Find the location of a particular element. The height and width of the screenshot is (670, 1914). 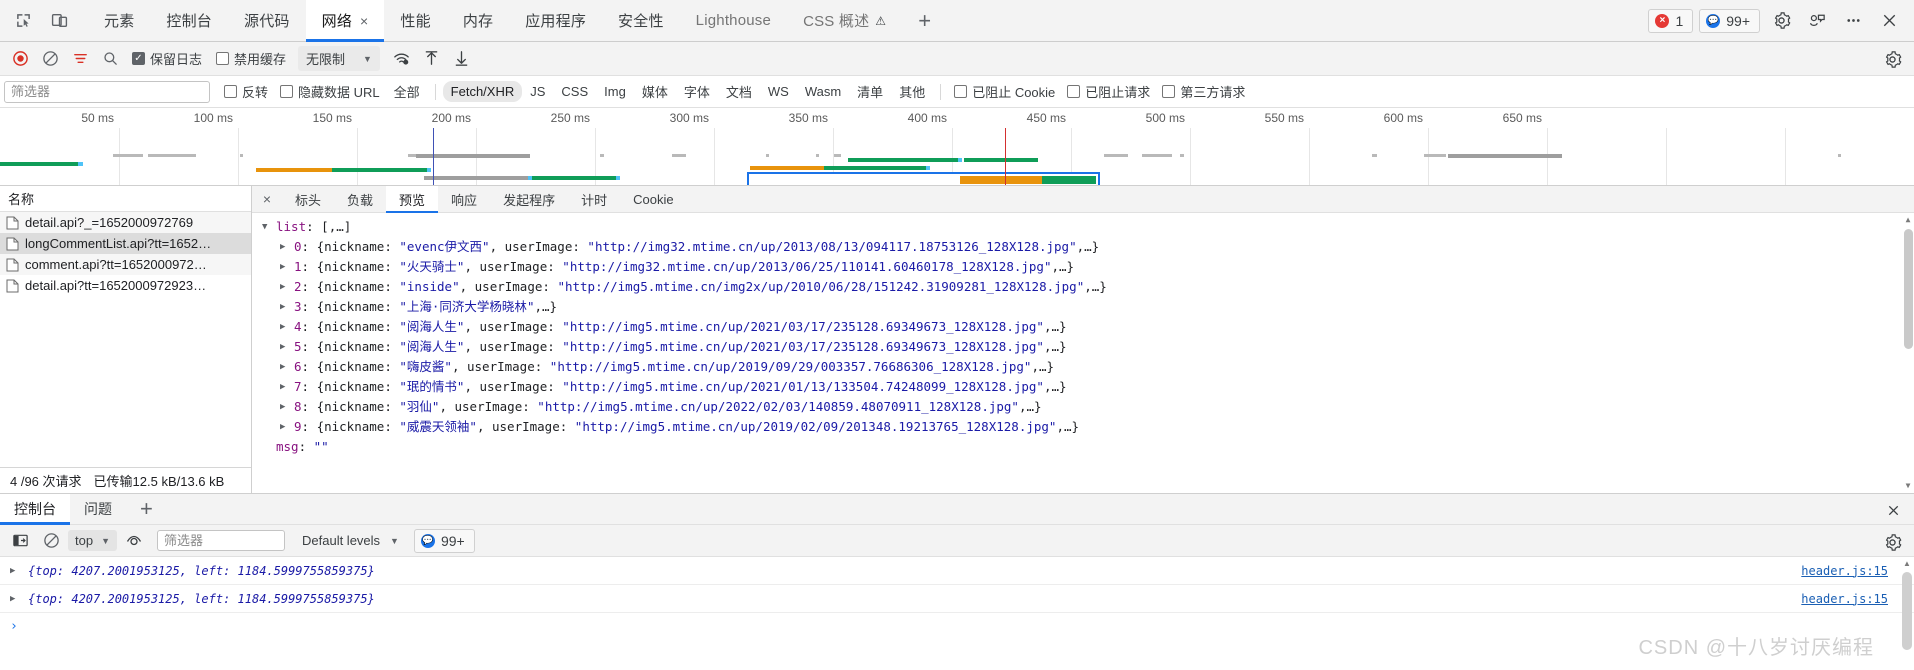

export-har-icon is located at coordinates (462, 59).